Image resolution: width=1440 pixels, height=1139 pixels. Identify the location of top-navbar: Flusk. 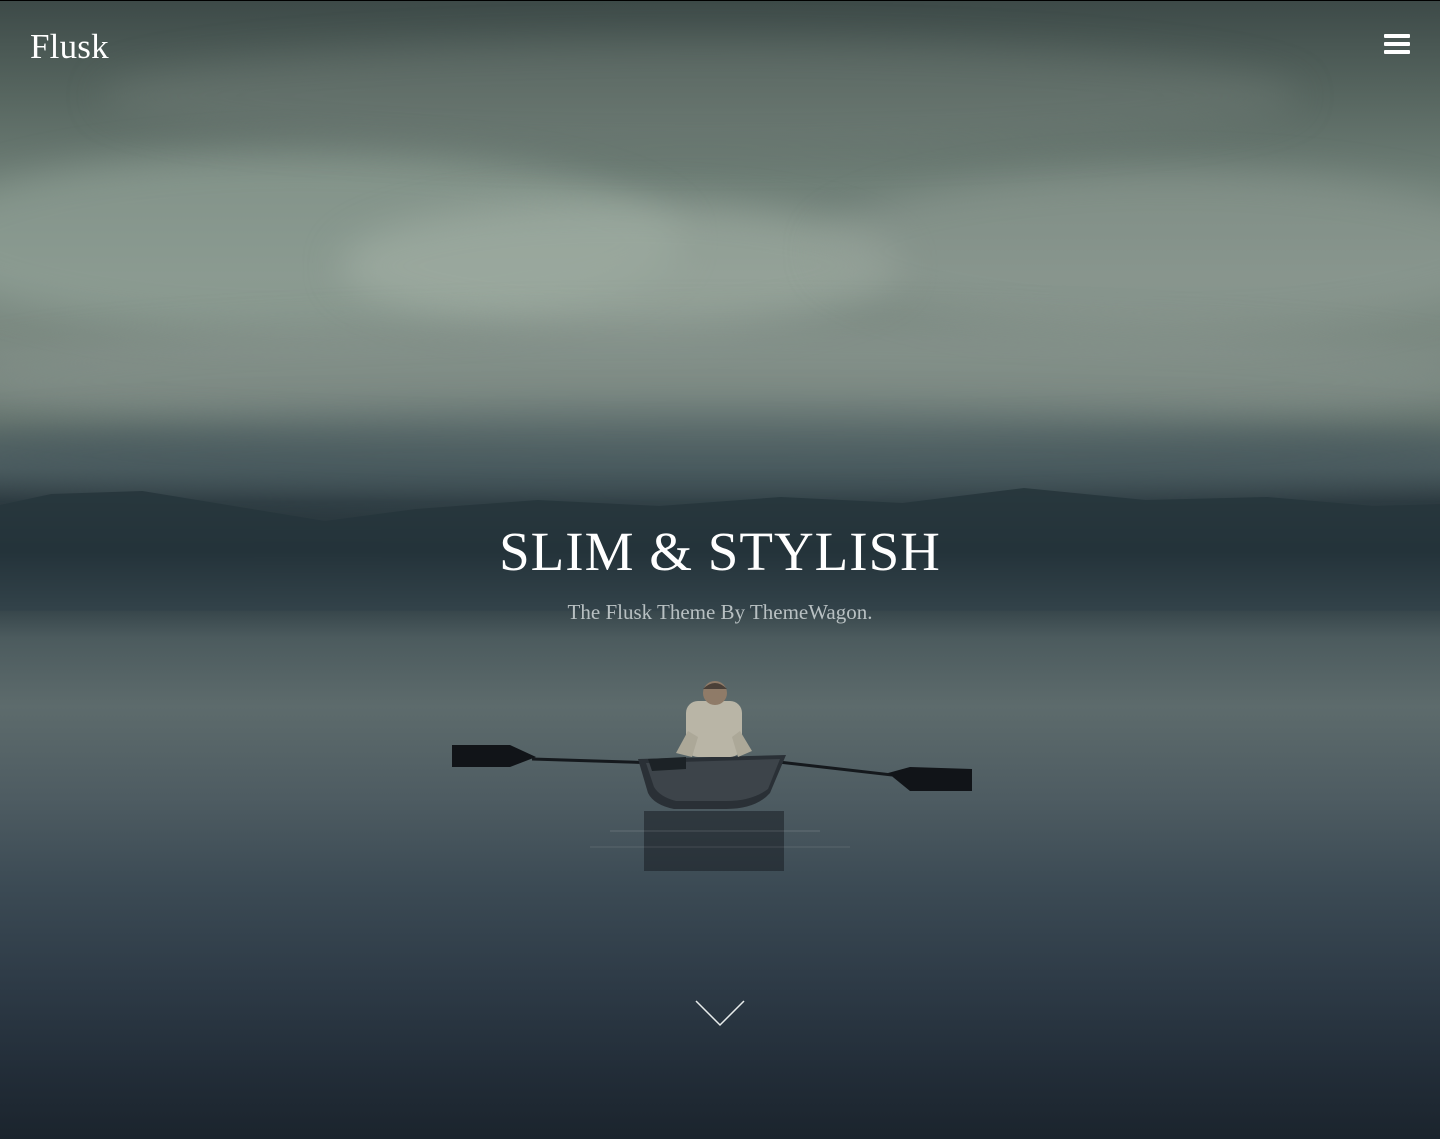
(720, 51).